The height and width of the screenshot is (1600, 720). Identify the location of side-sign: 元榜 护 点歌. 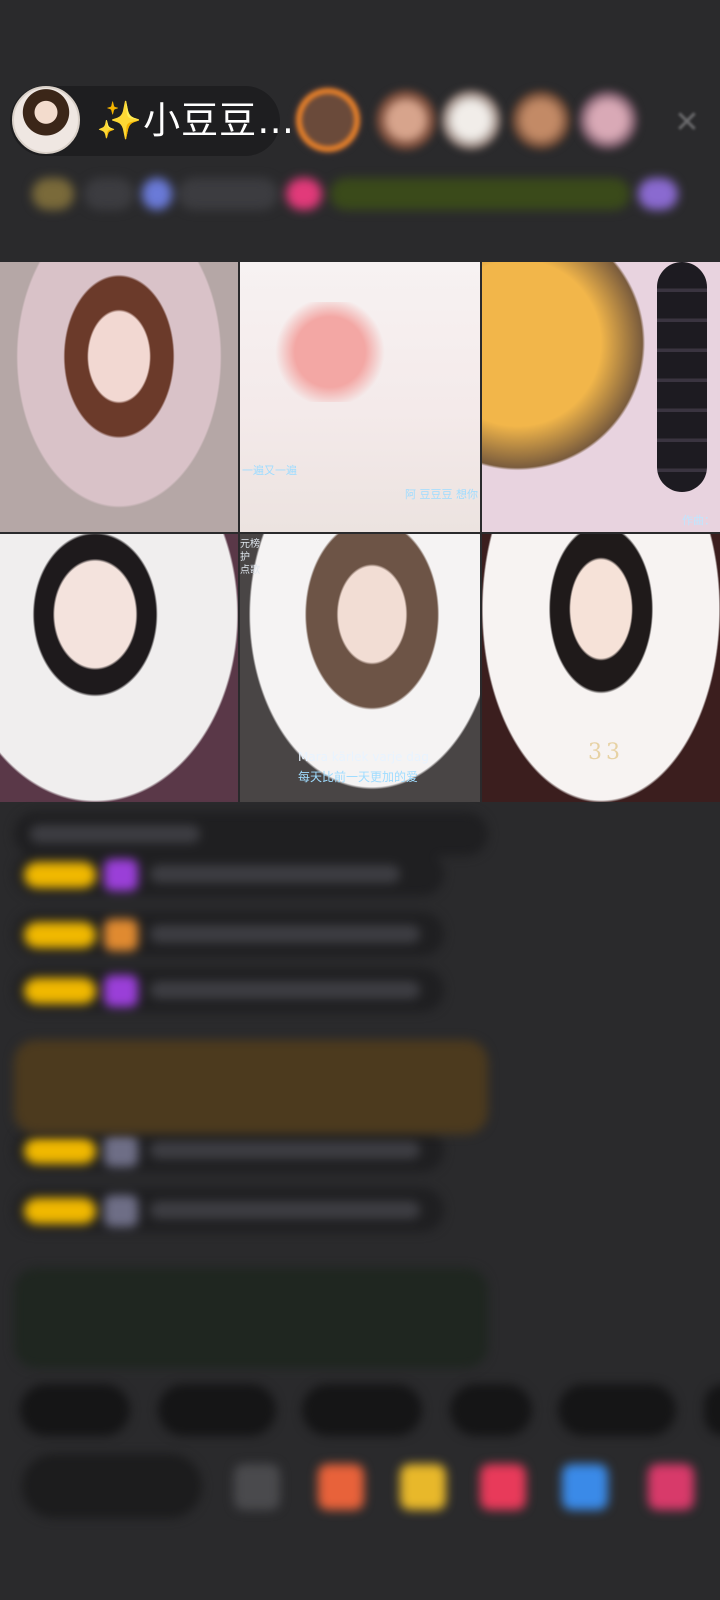
(250, 557).